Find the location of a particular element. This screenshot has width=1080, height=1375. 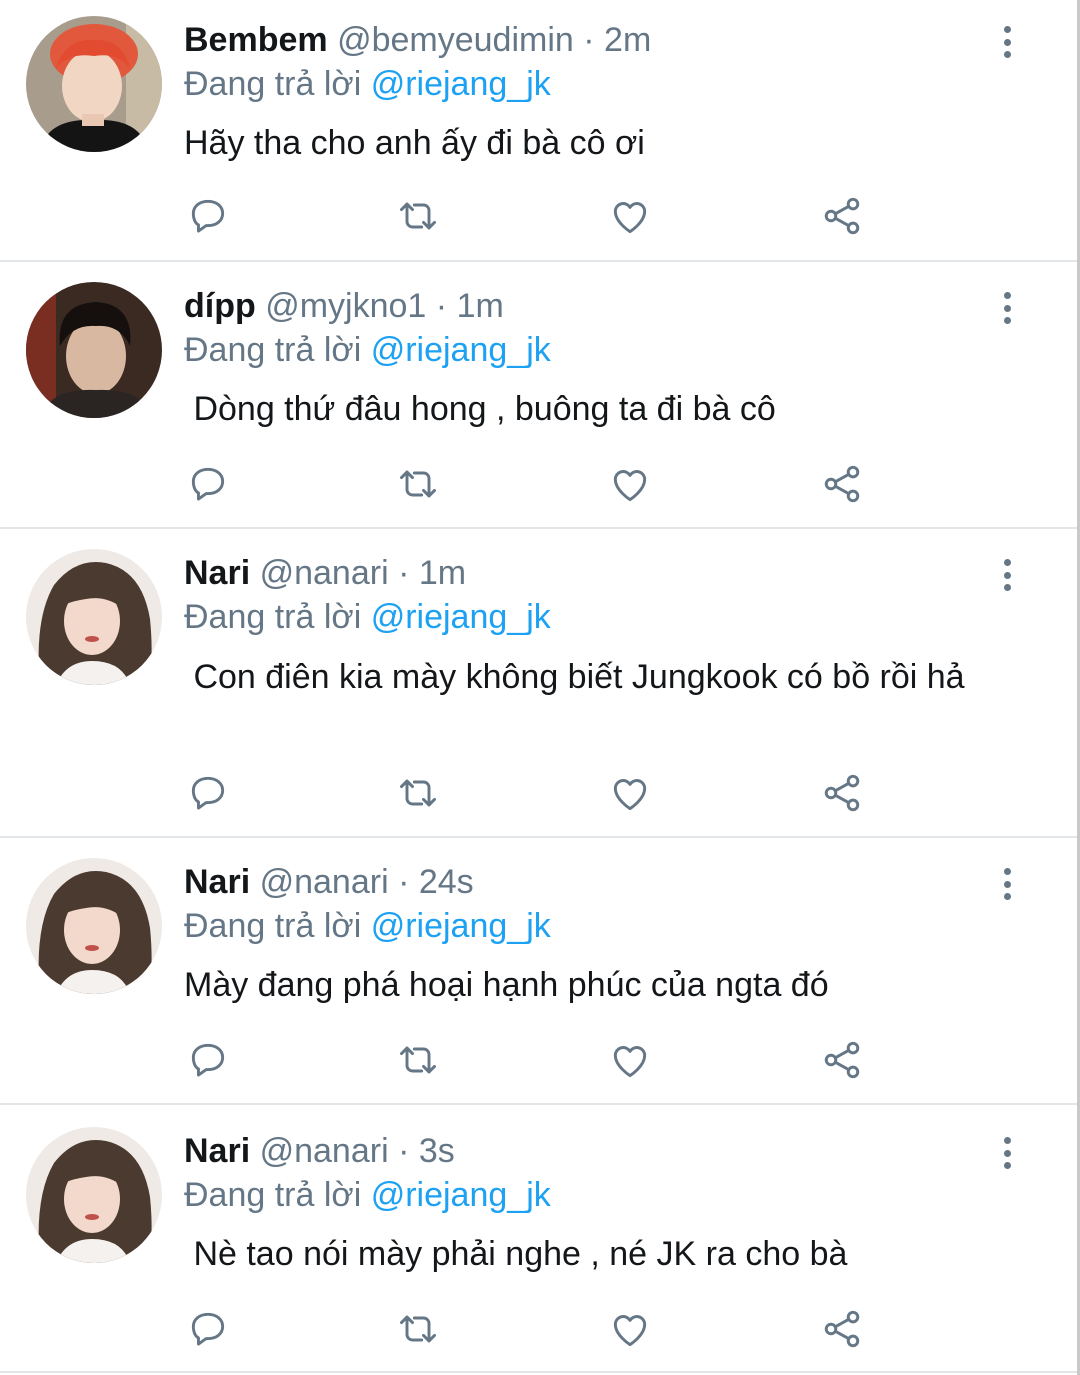

tweet-text: Dòng thứ đâu hong , buông ta đi bà cô is located at coordinates (480, 409).